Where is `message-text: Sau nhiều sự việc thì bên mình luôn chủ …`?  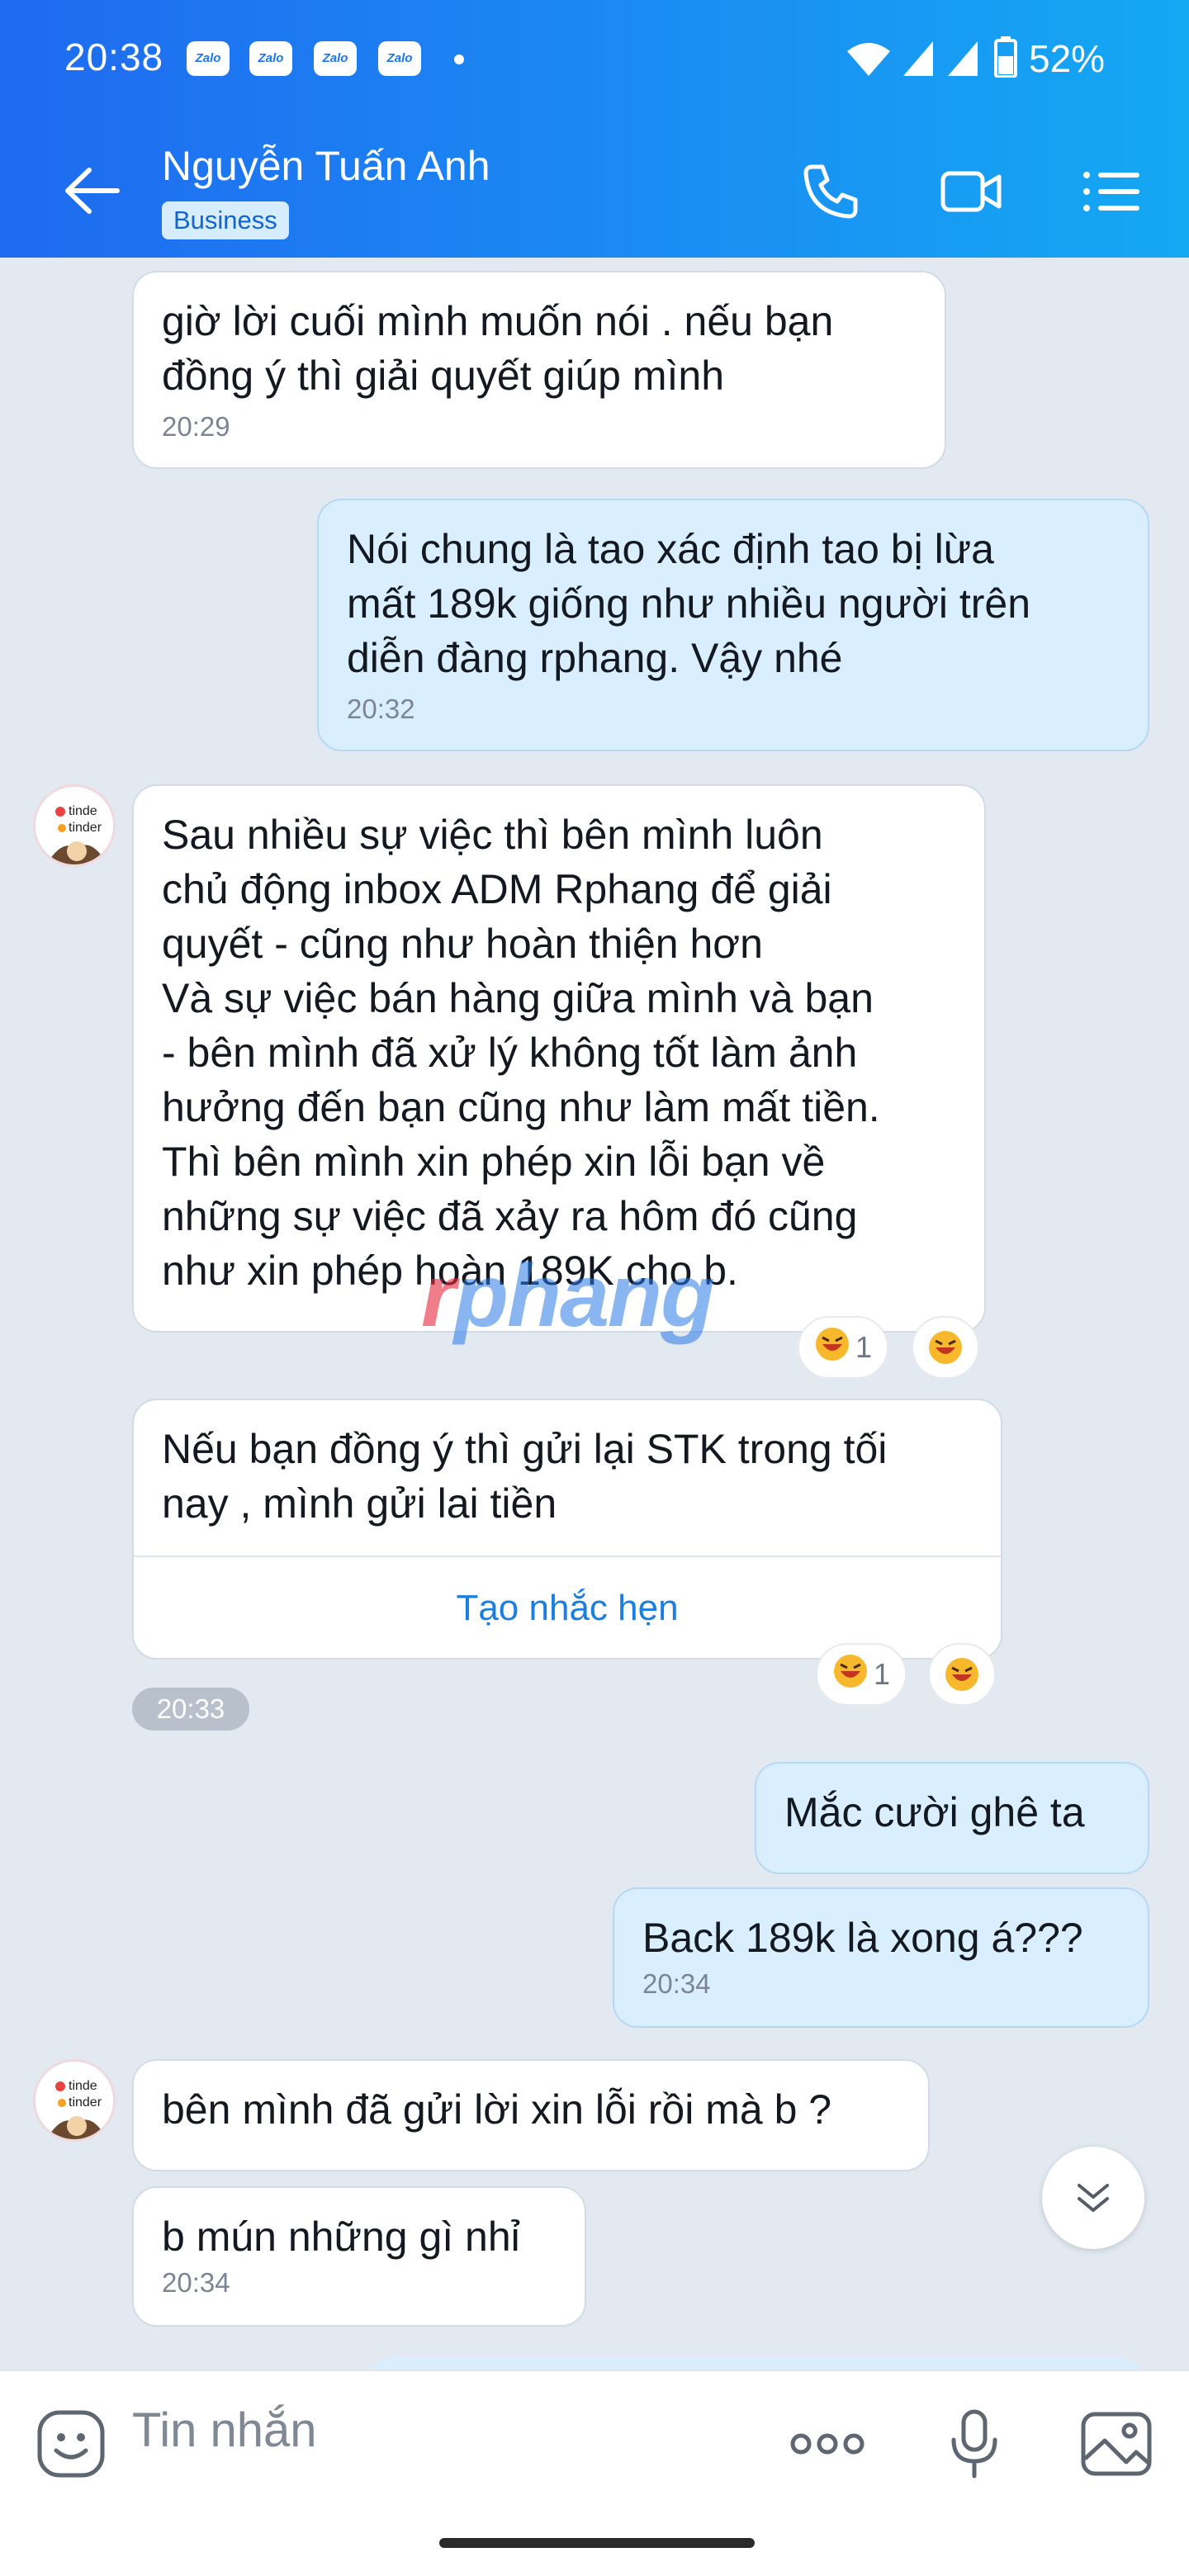
message-text: Sau nhiều sự việc thì bên mình luôn chủ … is located at coordinates (521, 1053).